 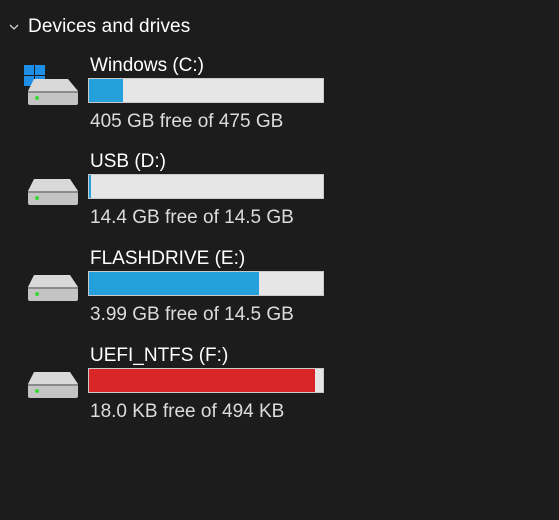 I want to click on drive-item-f: UEFI_NTFS (F:) 18.0 KB free of 494 KB, so click(x=180, y=391).